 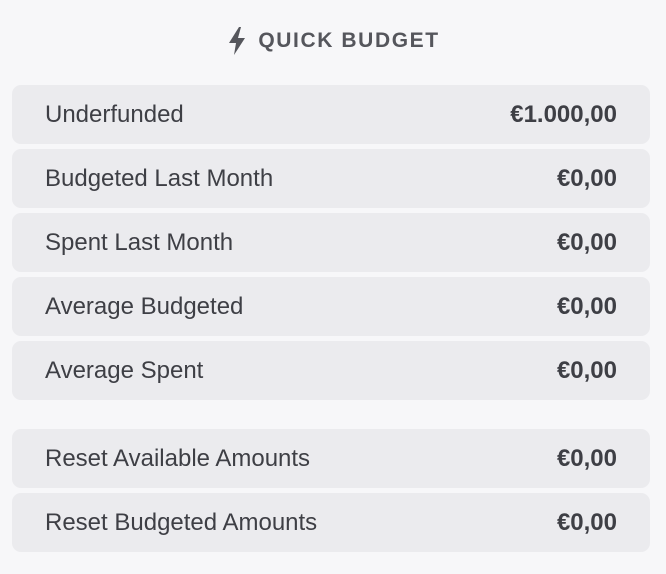 I want to click on quick-budget-header: QUICK BUDGET, so click(x=333, y=41).